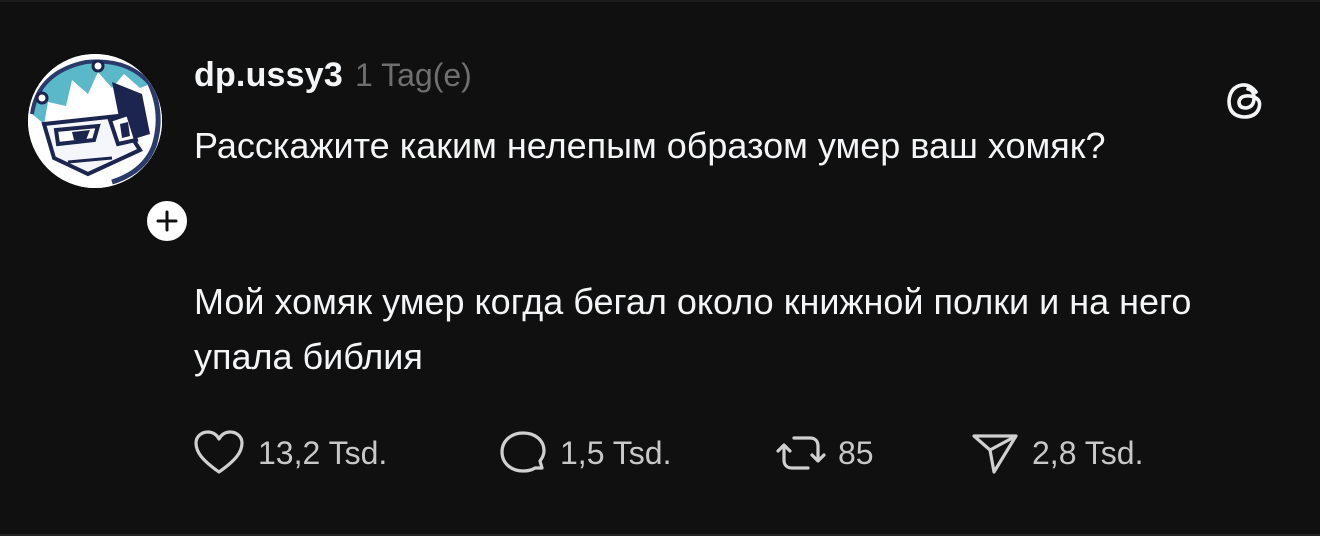 Image resolution: width=1320 pixels, height=536 pixels. What do you see at coordinates (995, 454) in the screenshot?
I see `paper-plane-icon` at bounding box center [995, 454].